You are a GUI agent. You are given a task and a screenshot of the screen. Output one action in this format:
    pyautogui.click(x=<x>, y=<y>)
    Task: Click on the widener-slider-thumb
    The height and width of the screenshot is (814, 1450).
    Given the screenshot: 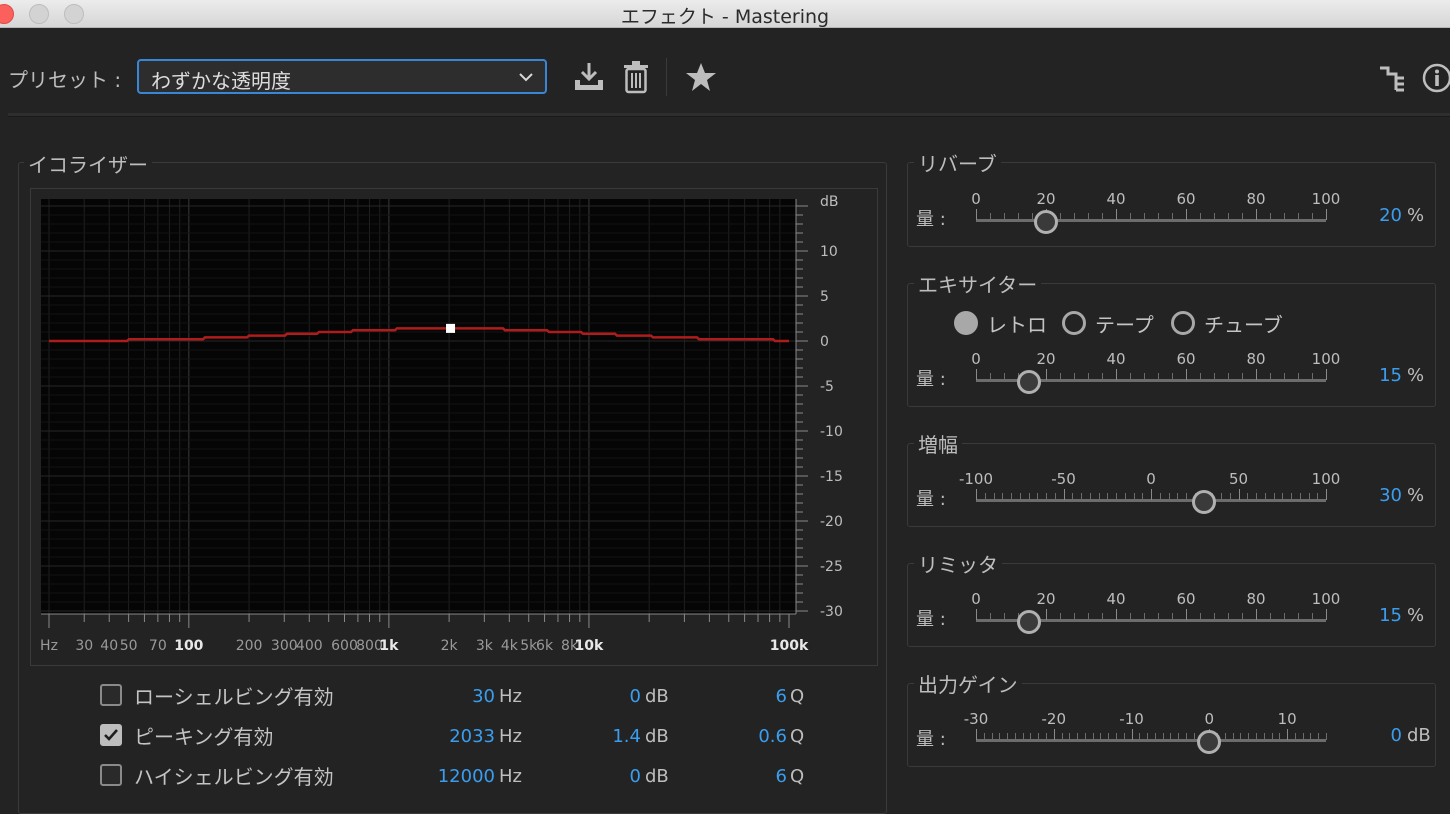 What is the action you would take?
    pyautogui.click(x=1203, y=502)
    